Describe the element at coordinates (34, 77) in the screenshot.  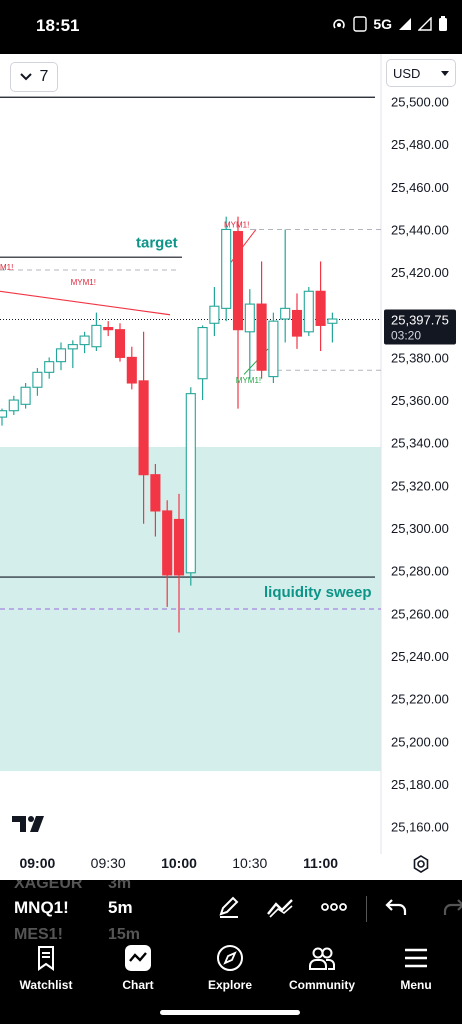
I see `interval-selector: 7` at that location.